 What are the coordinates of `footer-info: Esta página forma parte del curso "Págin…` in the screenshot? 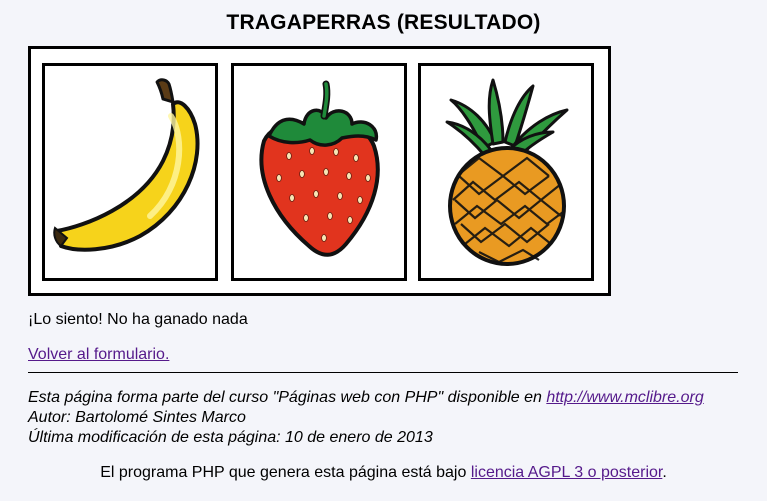 It's located at (366, 418).